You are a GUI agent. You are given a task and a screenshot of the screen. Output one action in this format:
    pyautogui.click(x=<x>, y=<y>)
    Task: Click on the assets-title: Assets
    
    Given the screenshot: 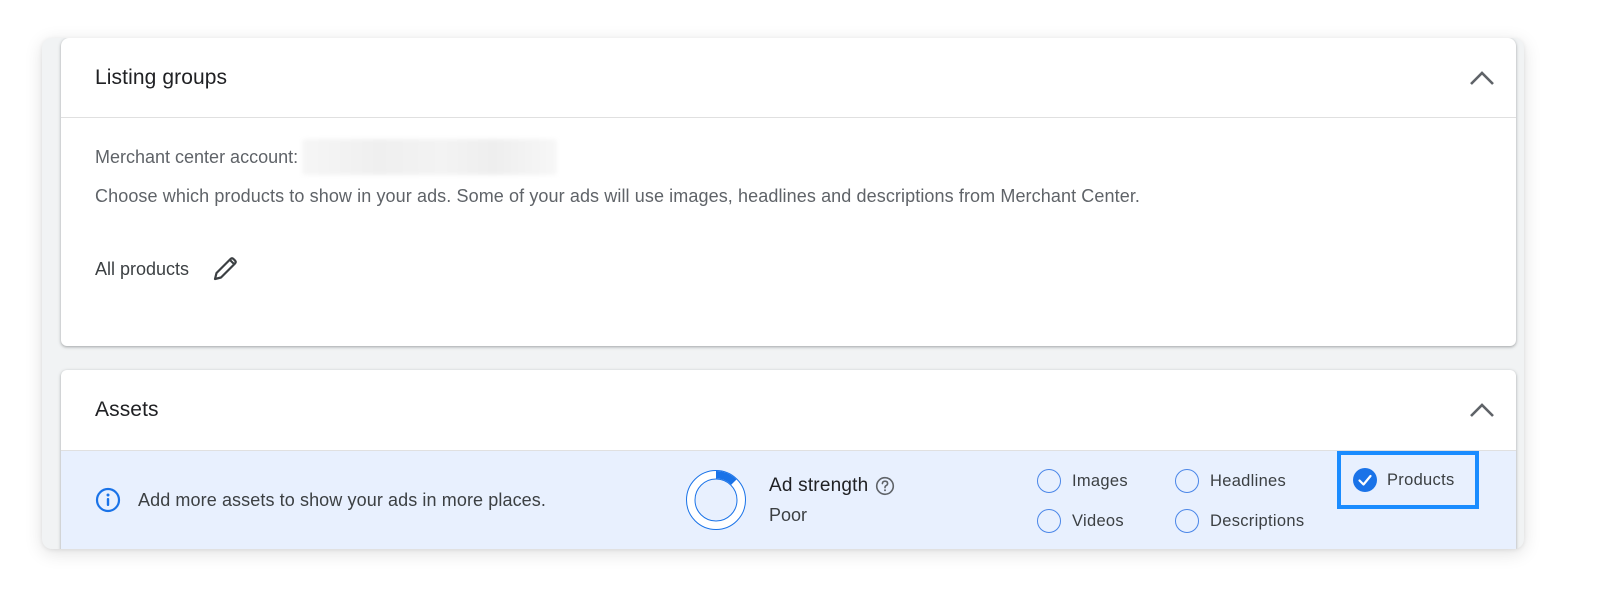 What is the action you would take?
    pyautogui.click(x=127, y=409)
    